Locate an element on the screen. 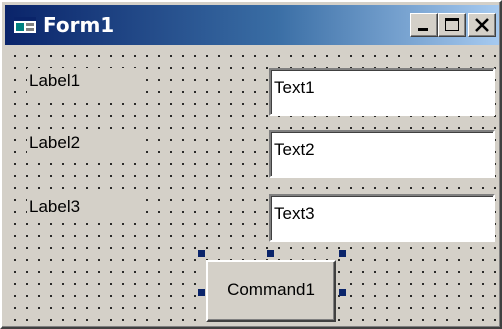  text-box-3: Text3 is located at coordinates (382, 218).